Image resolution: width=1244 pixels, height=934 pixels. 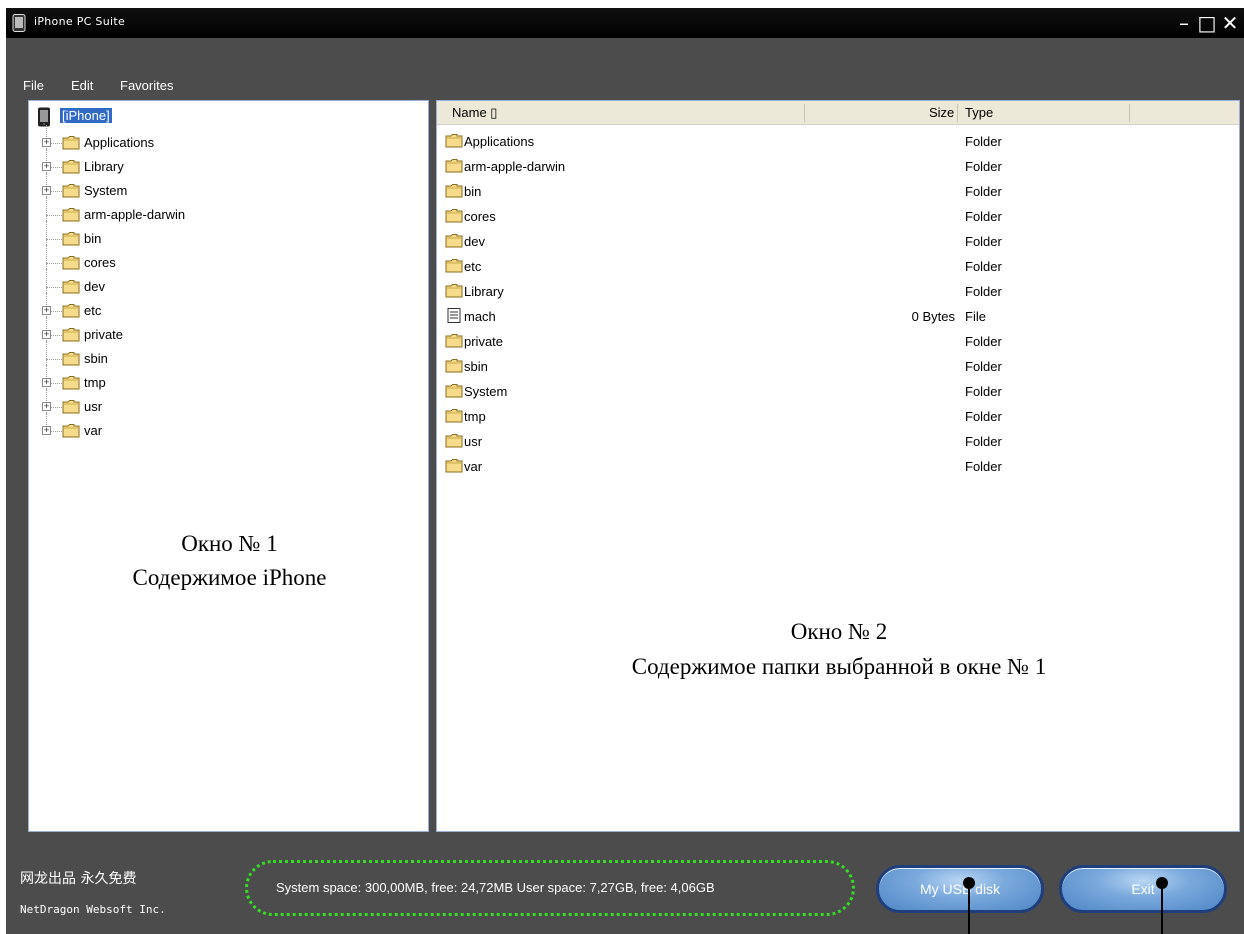 I want to click on list-item: etc Folder, so click(x=838, y=266).